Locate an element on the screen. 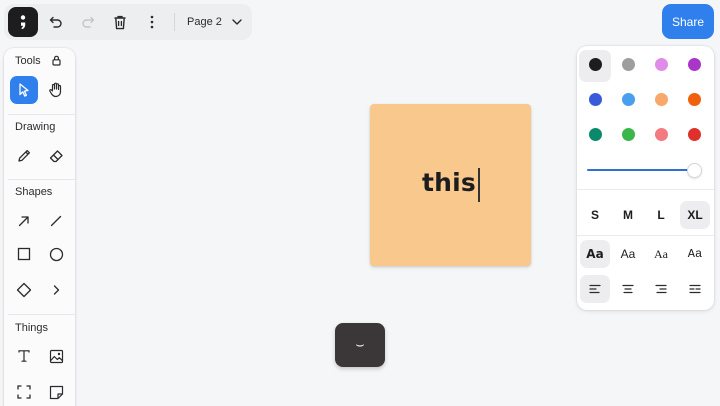 This screenshot has width=720, height=406. toolbar-divider is located at coordinates (174, 22).